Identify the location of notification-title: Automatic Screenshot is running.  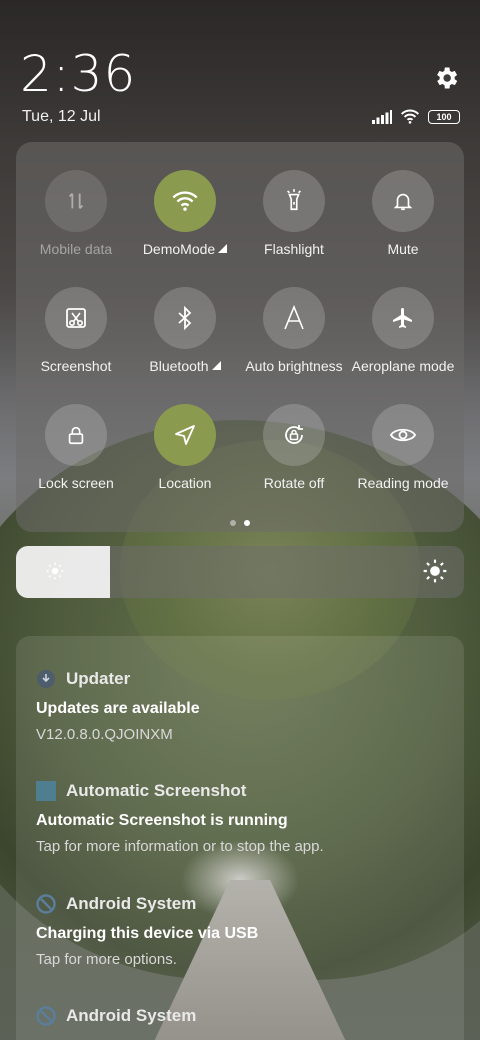
(162, 820).